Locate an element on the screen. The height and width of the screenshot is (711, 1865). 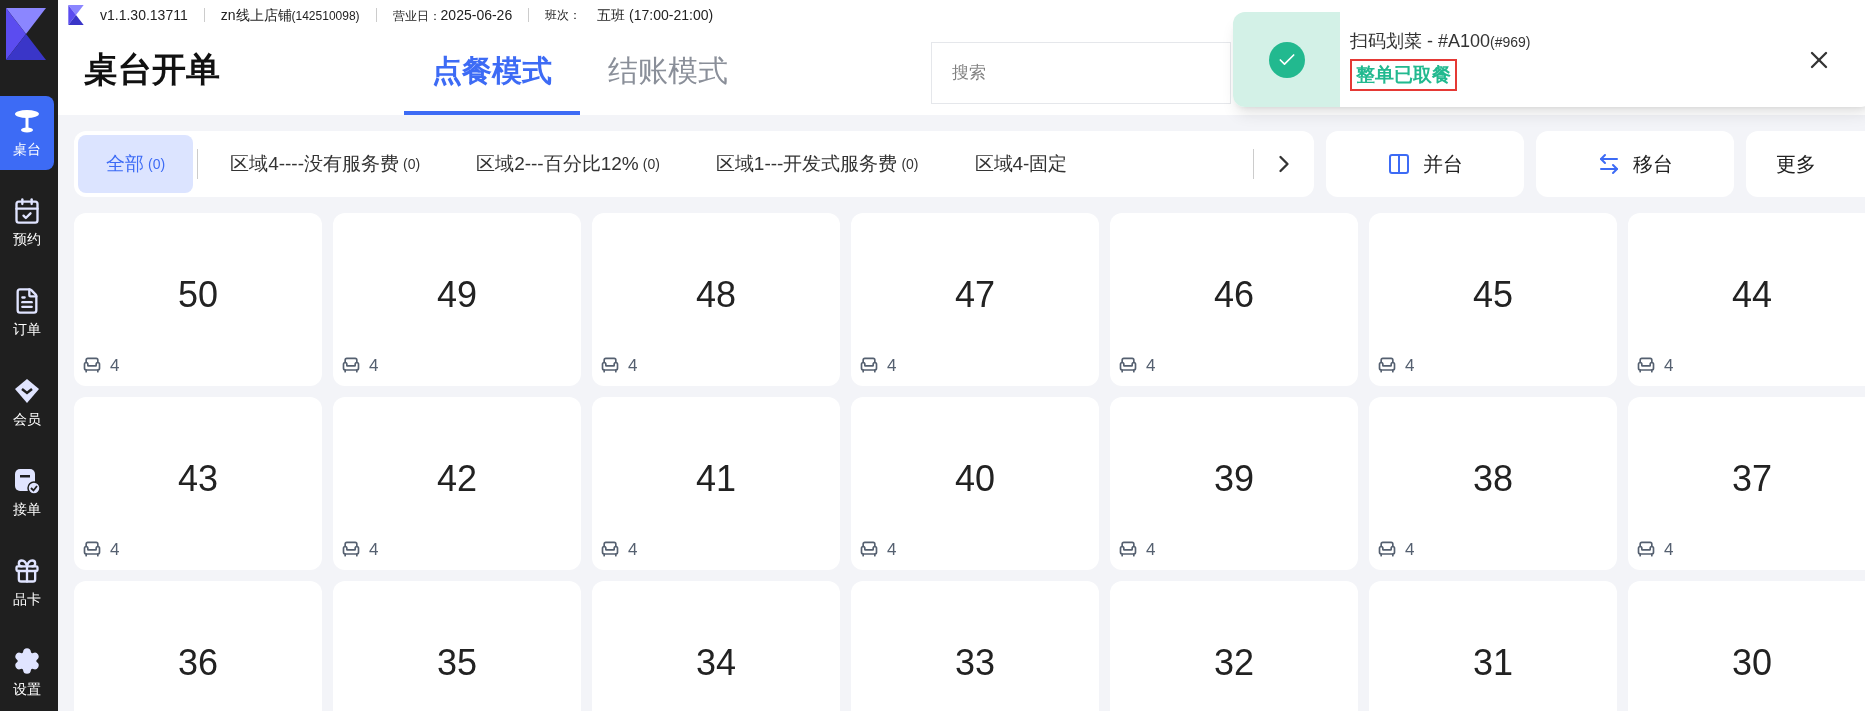
table-number: 39 is located at coordinates (1233, 478).